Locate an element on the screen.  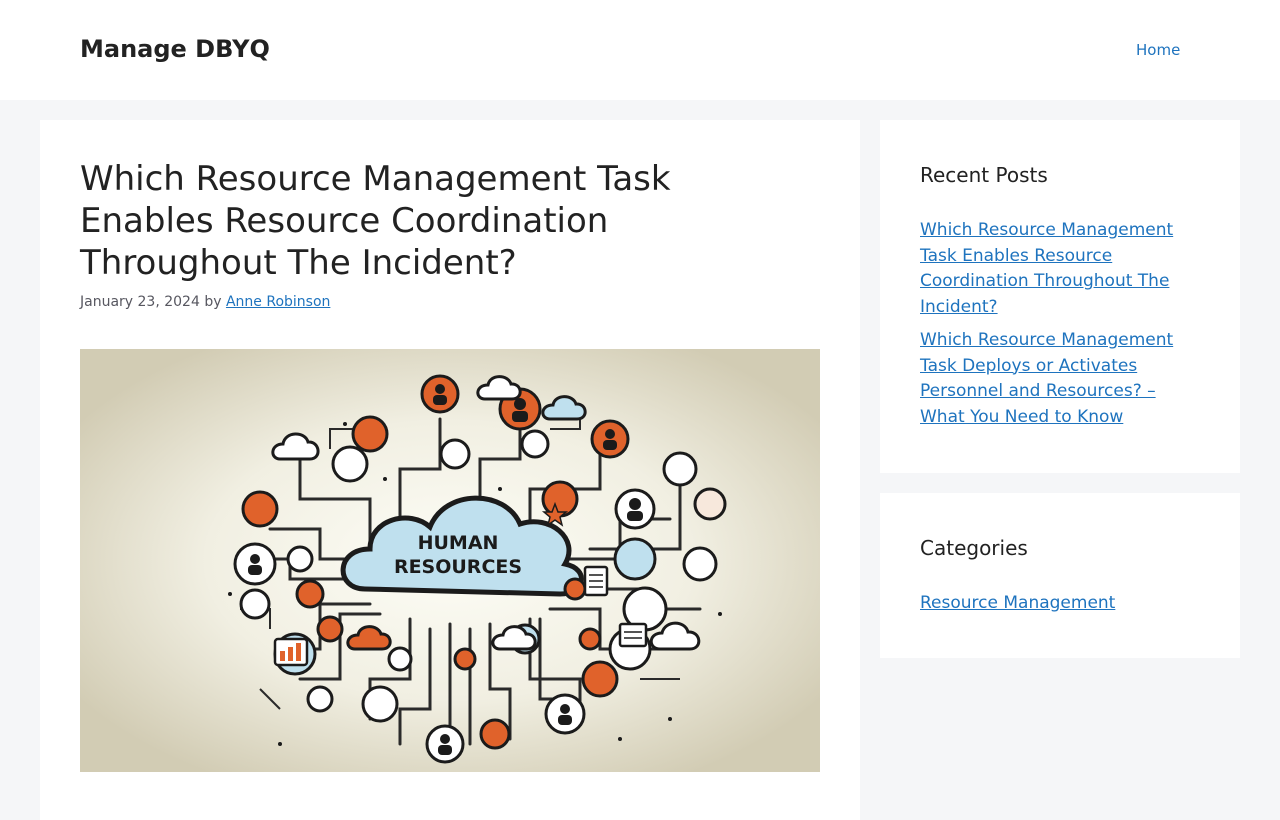
categories-widget: Categories Resource Management is located at coordinates (1060, 575).